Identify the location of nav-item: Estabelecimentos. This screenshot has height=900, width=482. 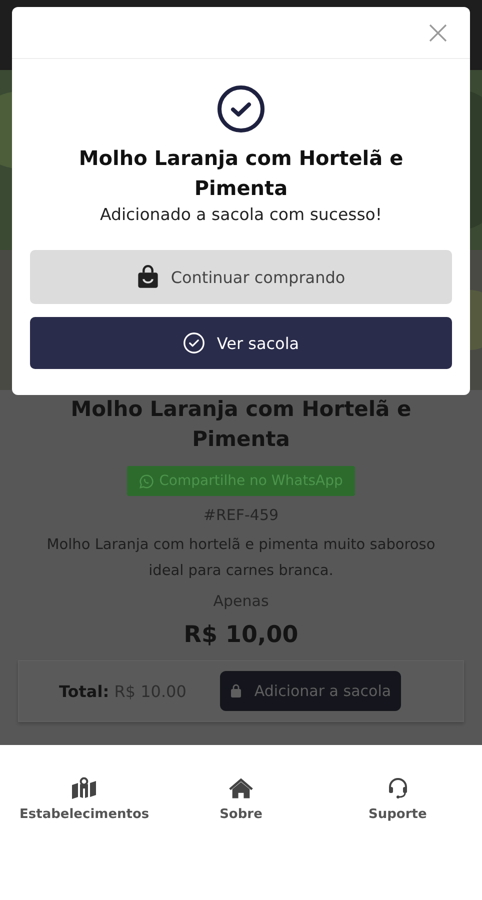
(84, 799).